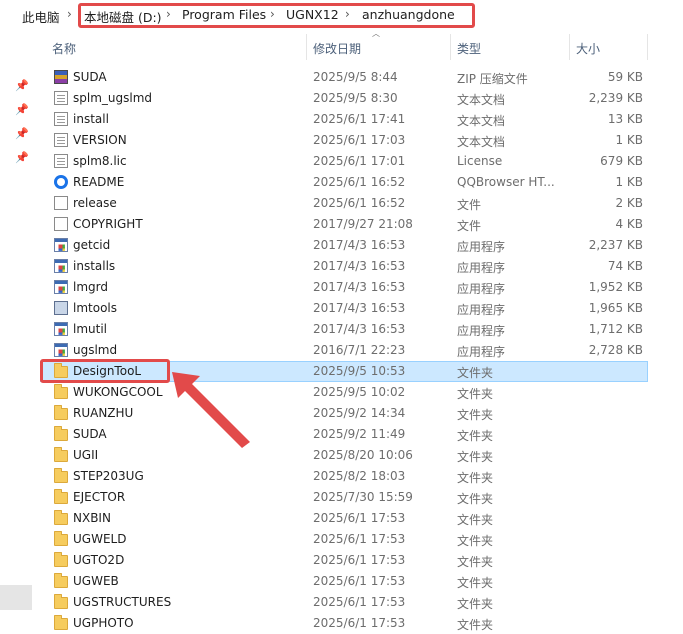 The width and height of the screenshot is (683, 634). I want to click on column-header-name: 名称, so click(64, 48).